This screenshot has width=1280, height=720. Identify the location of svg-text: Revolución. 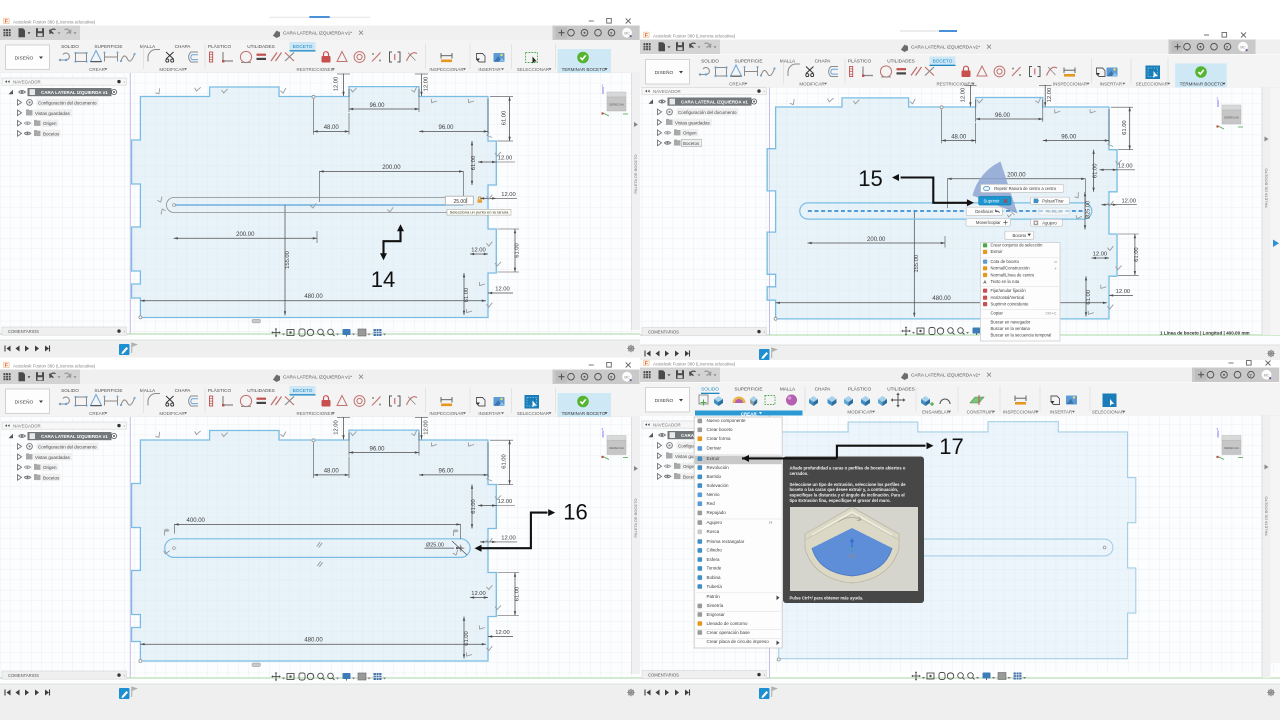
(718, 467).